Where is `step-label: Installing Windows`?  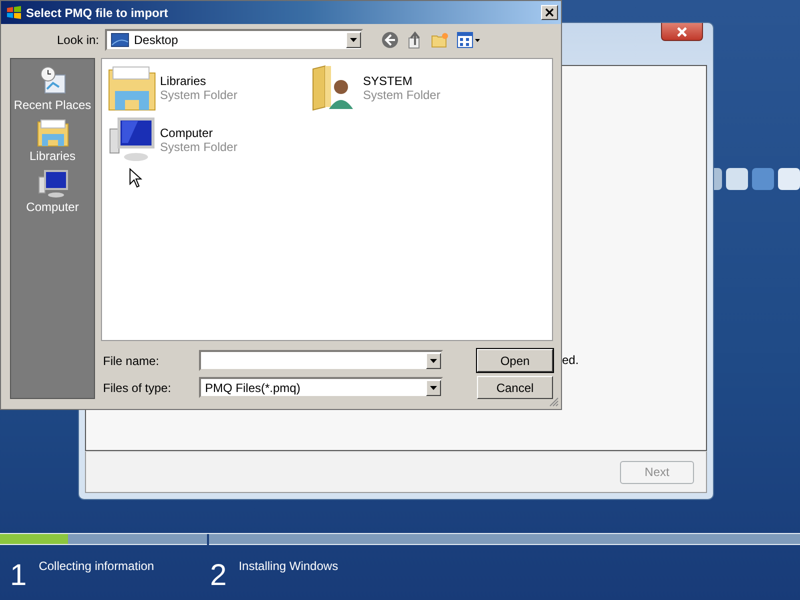
step-label: Installing Windows is located at coordinates (288, 566).